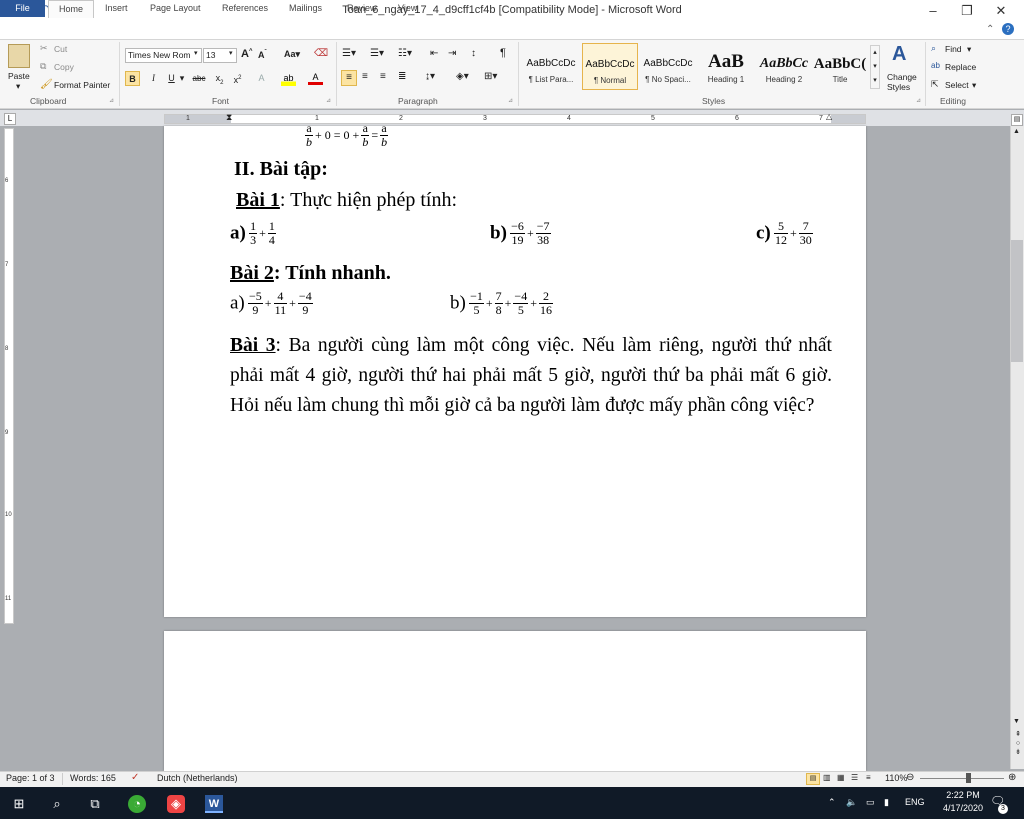 The width and height of the screenshot is (1024, 819). I want to click on word-taskbar-icon: W, so click(214, 804).